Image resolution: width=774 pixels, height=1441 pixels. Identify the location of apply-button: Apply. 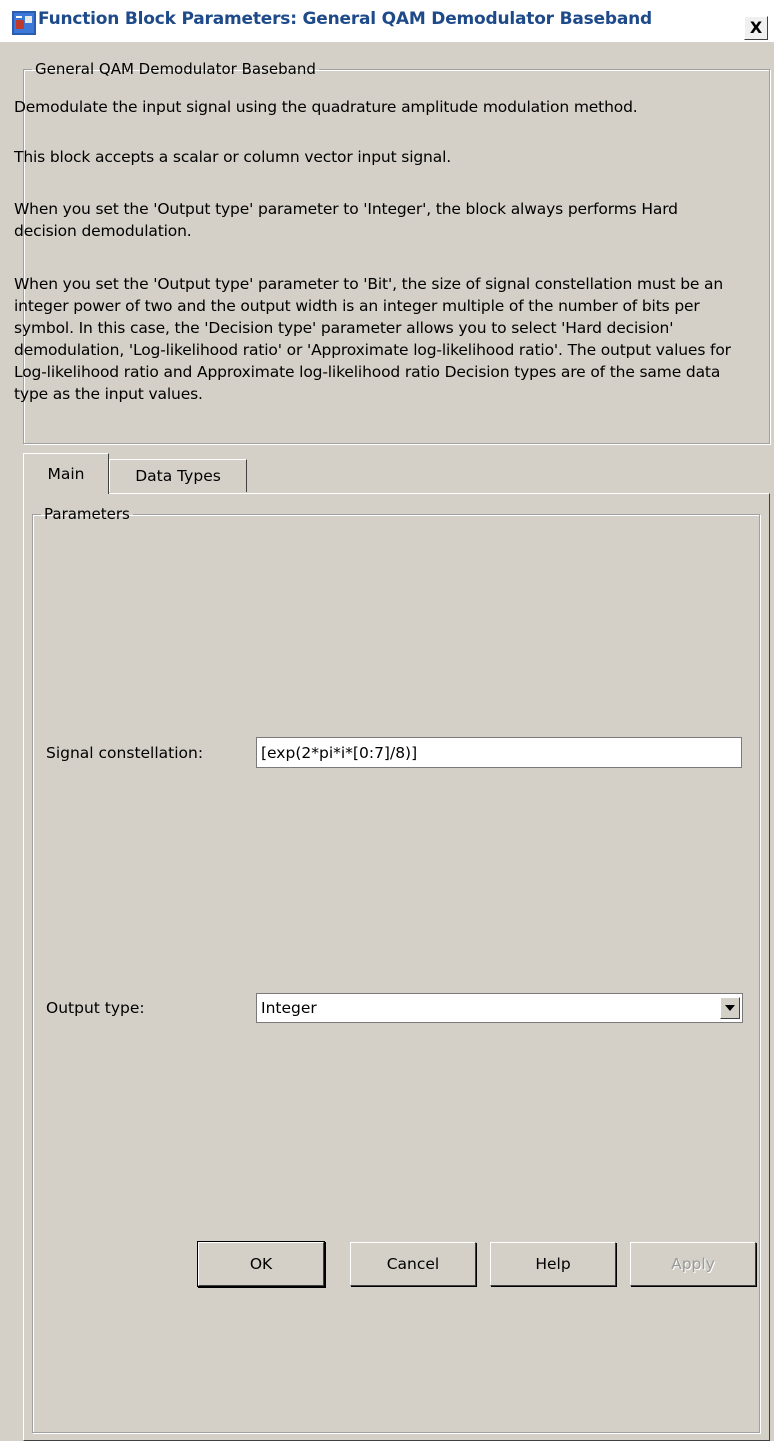
(693, 1264).